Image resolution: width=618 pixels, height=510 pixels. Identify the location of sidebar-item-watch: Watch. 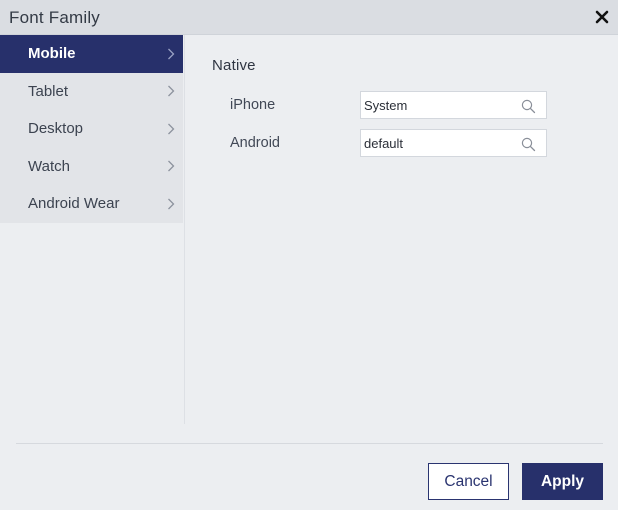
(91, 166).